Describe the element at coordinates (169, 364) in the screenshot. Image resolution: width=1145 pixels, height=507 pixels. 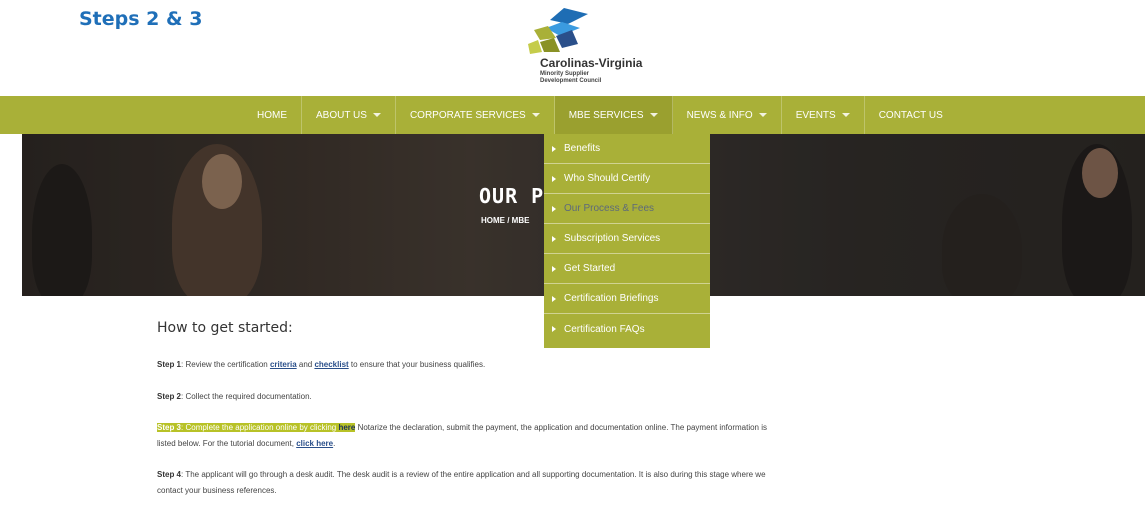
I see `step-1-label: Step 1` at that location.